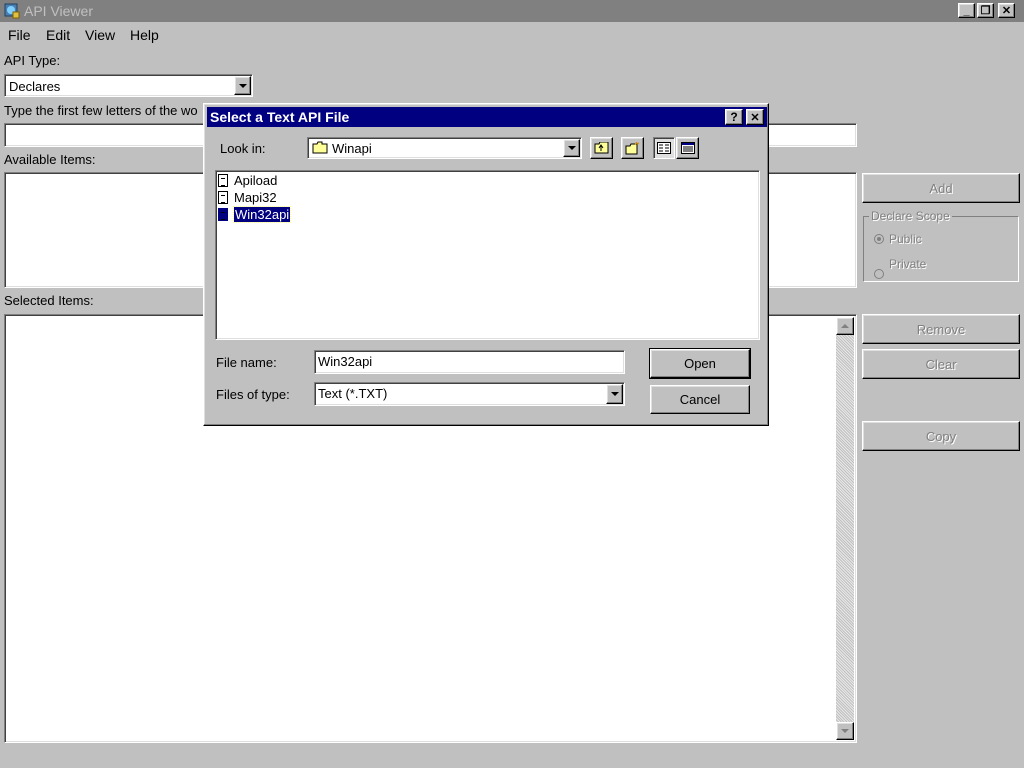 The image size is (1024, 768). What do you see at coordinates (35, 86) in the screenshot?
I see `api-type-value: Declares` at bounding box center [35, 86].